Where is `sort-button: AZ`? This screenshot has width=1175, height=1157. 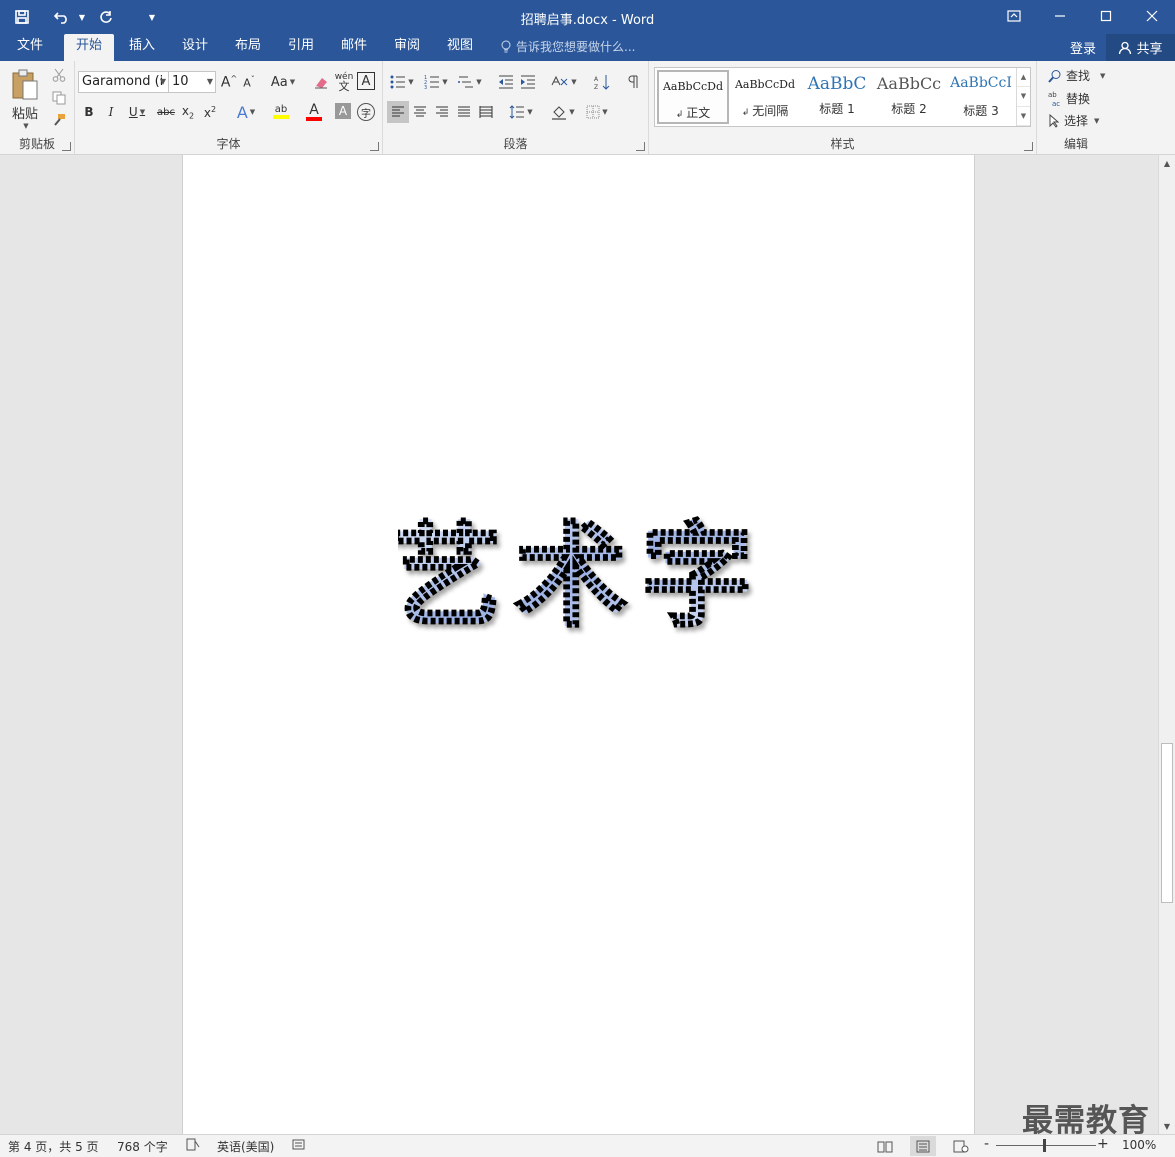
sort-button: AZ is located at coordinates (602, 82).